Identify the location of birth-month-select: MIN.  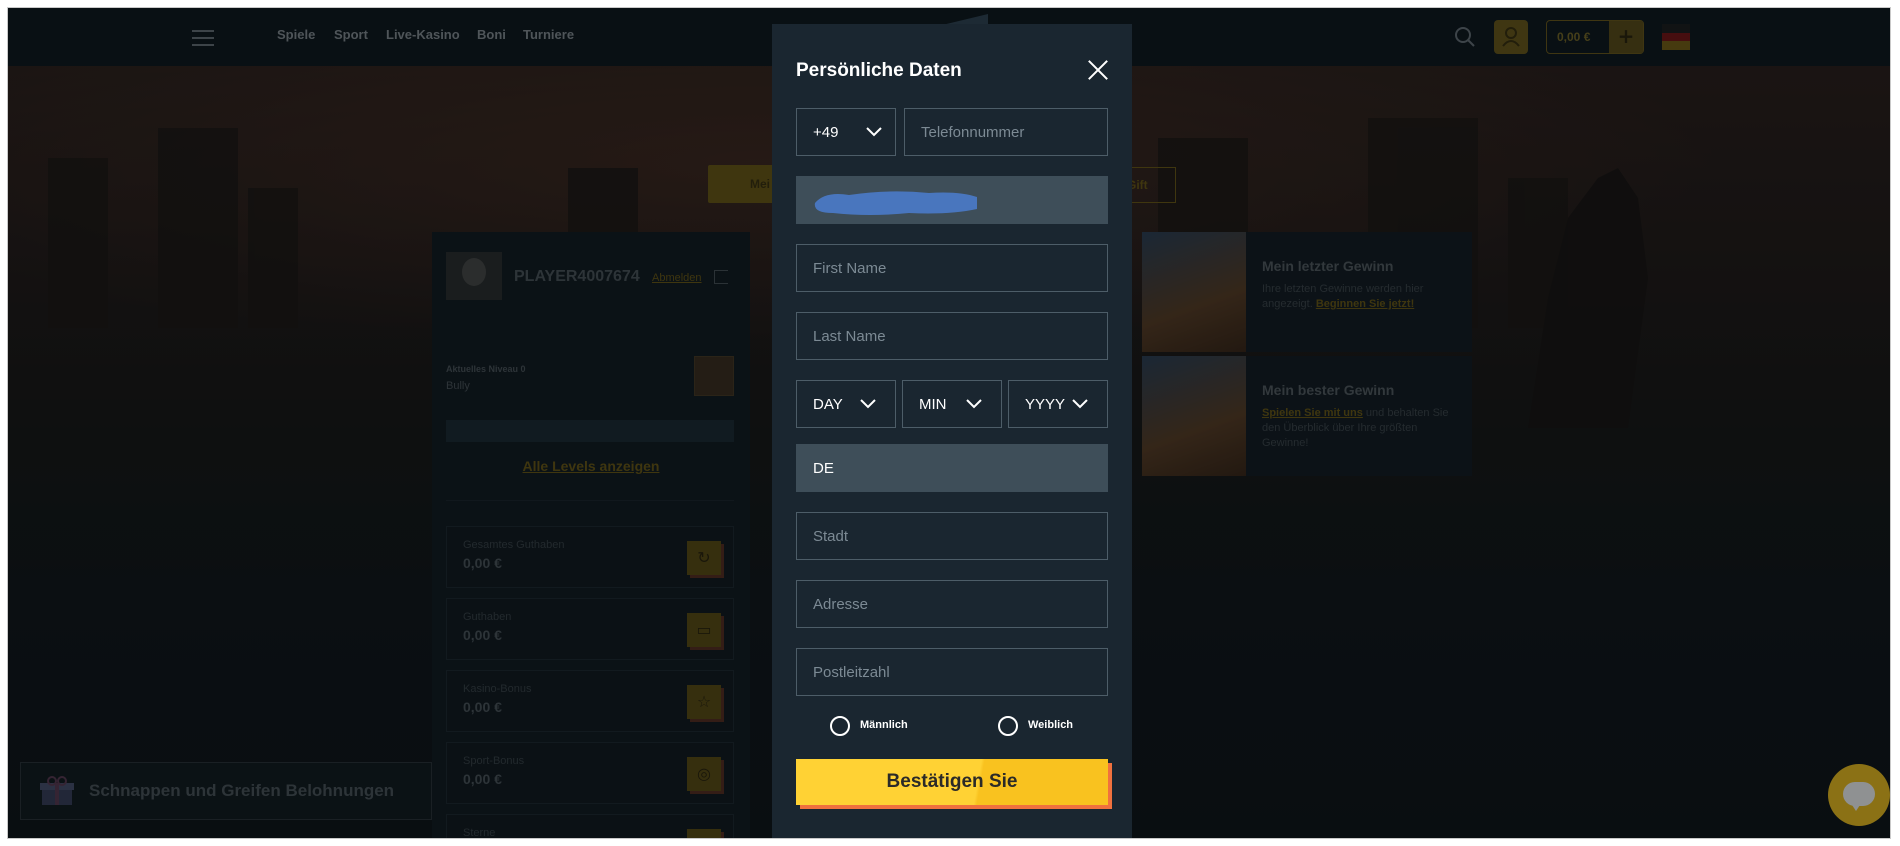
(952, 404).